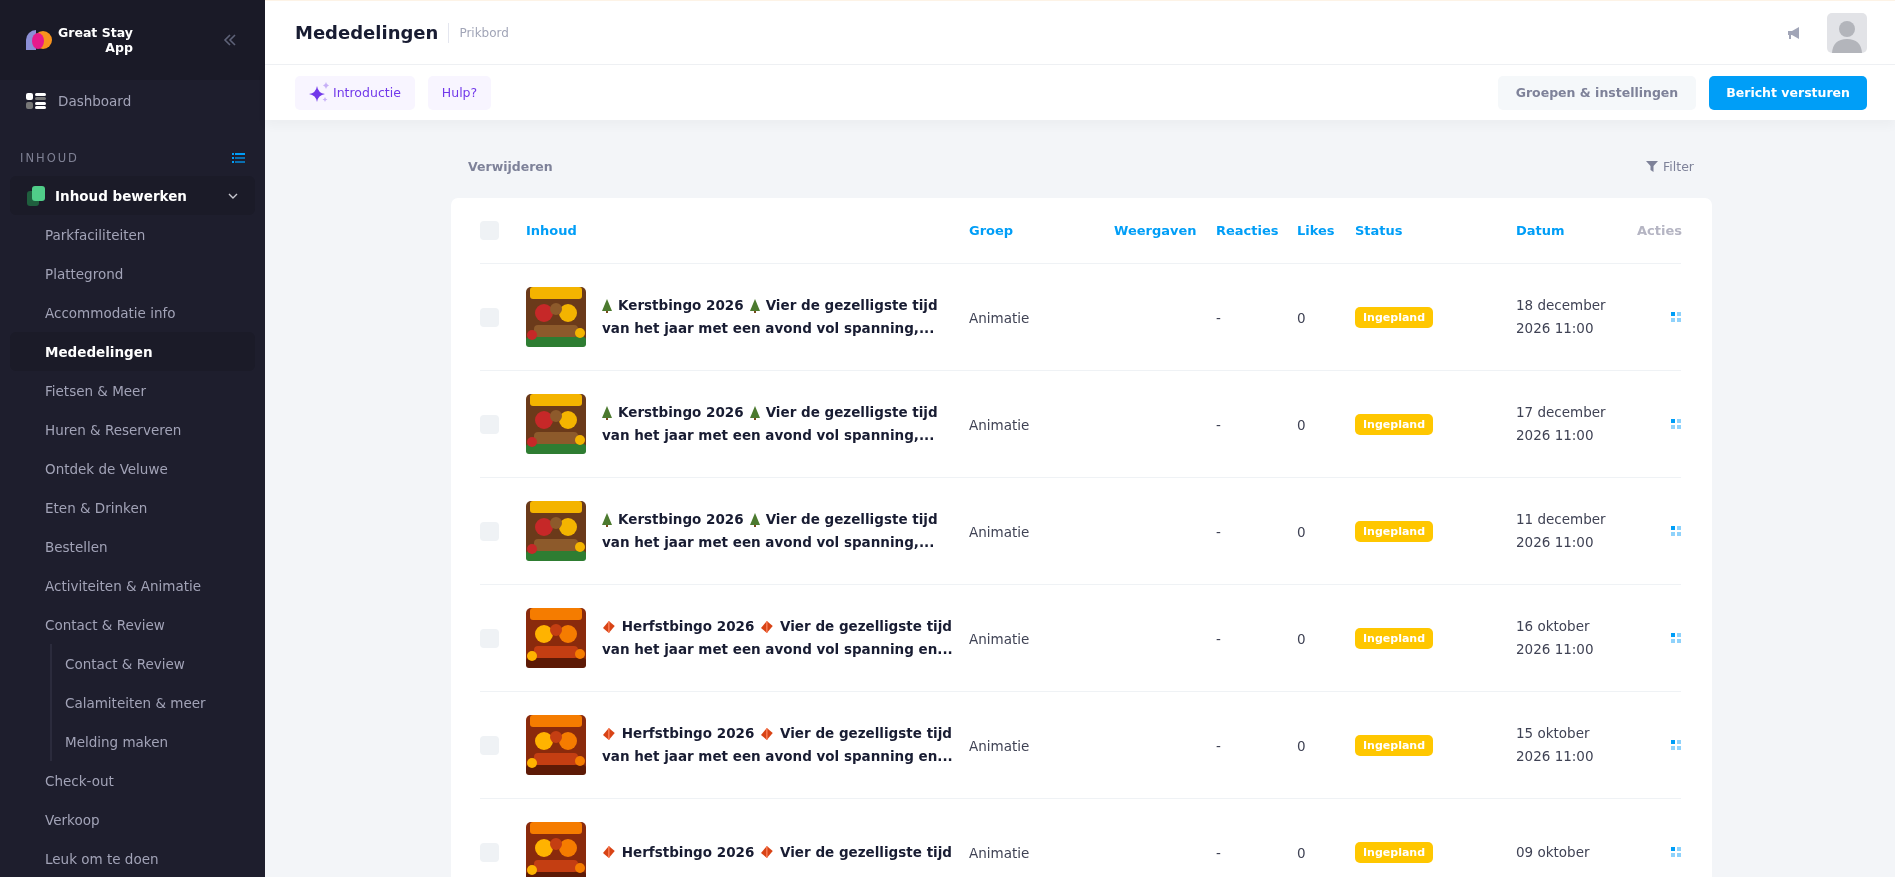 The height and width of the screenshot is (877, 1895). What do you see at coordinates (1794, 32) in the screenshot?
I see `megaphone-icon` at bounding box center [1794, 32].